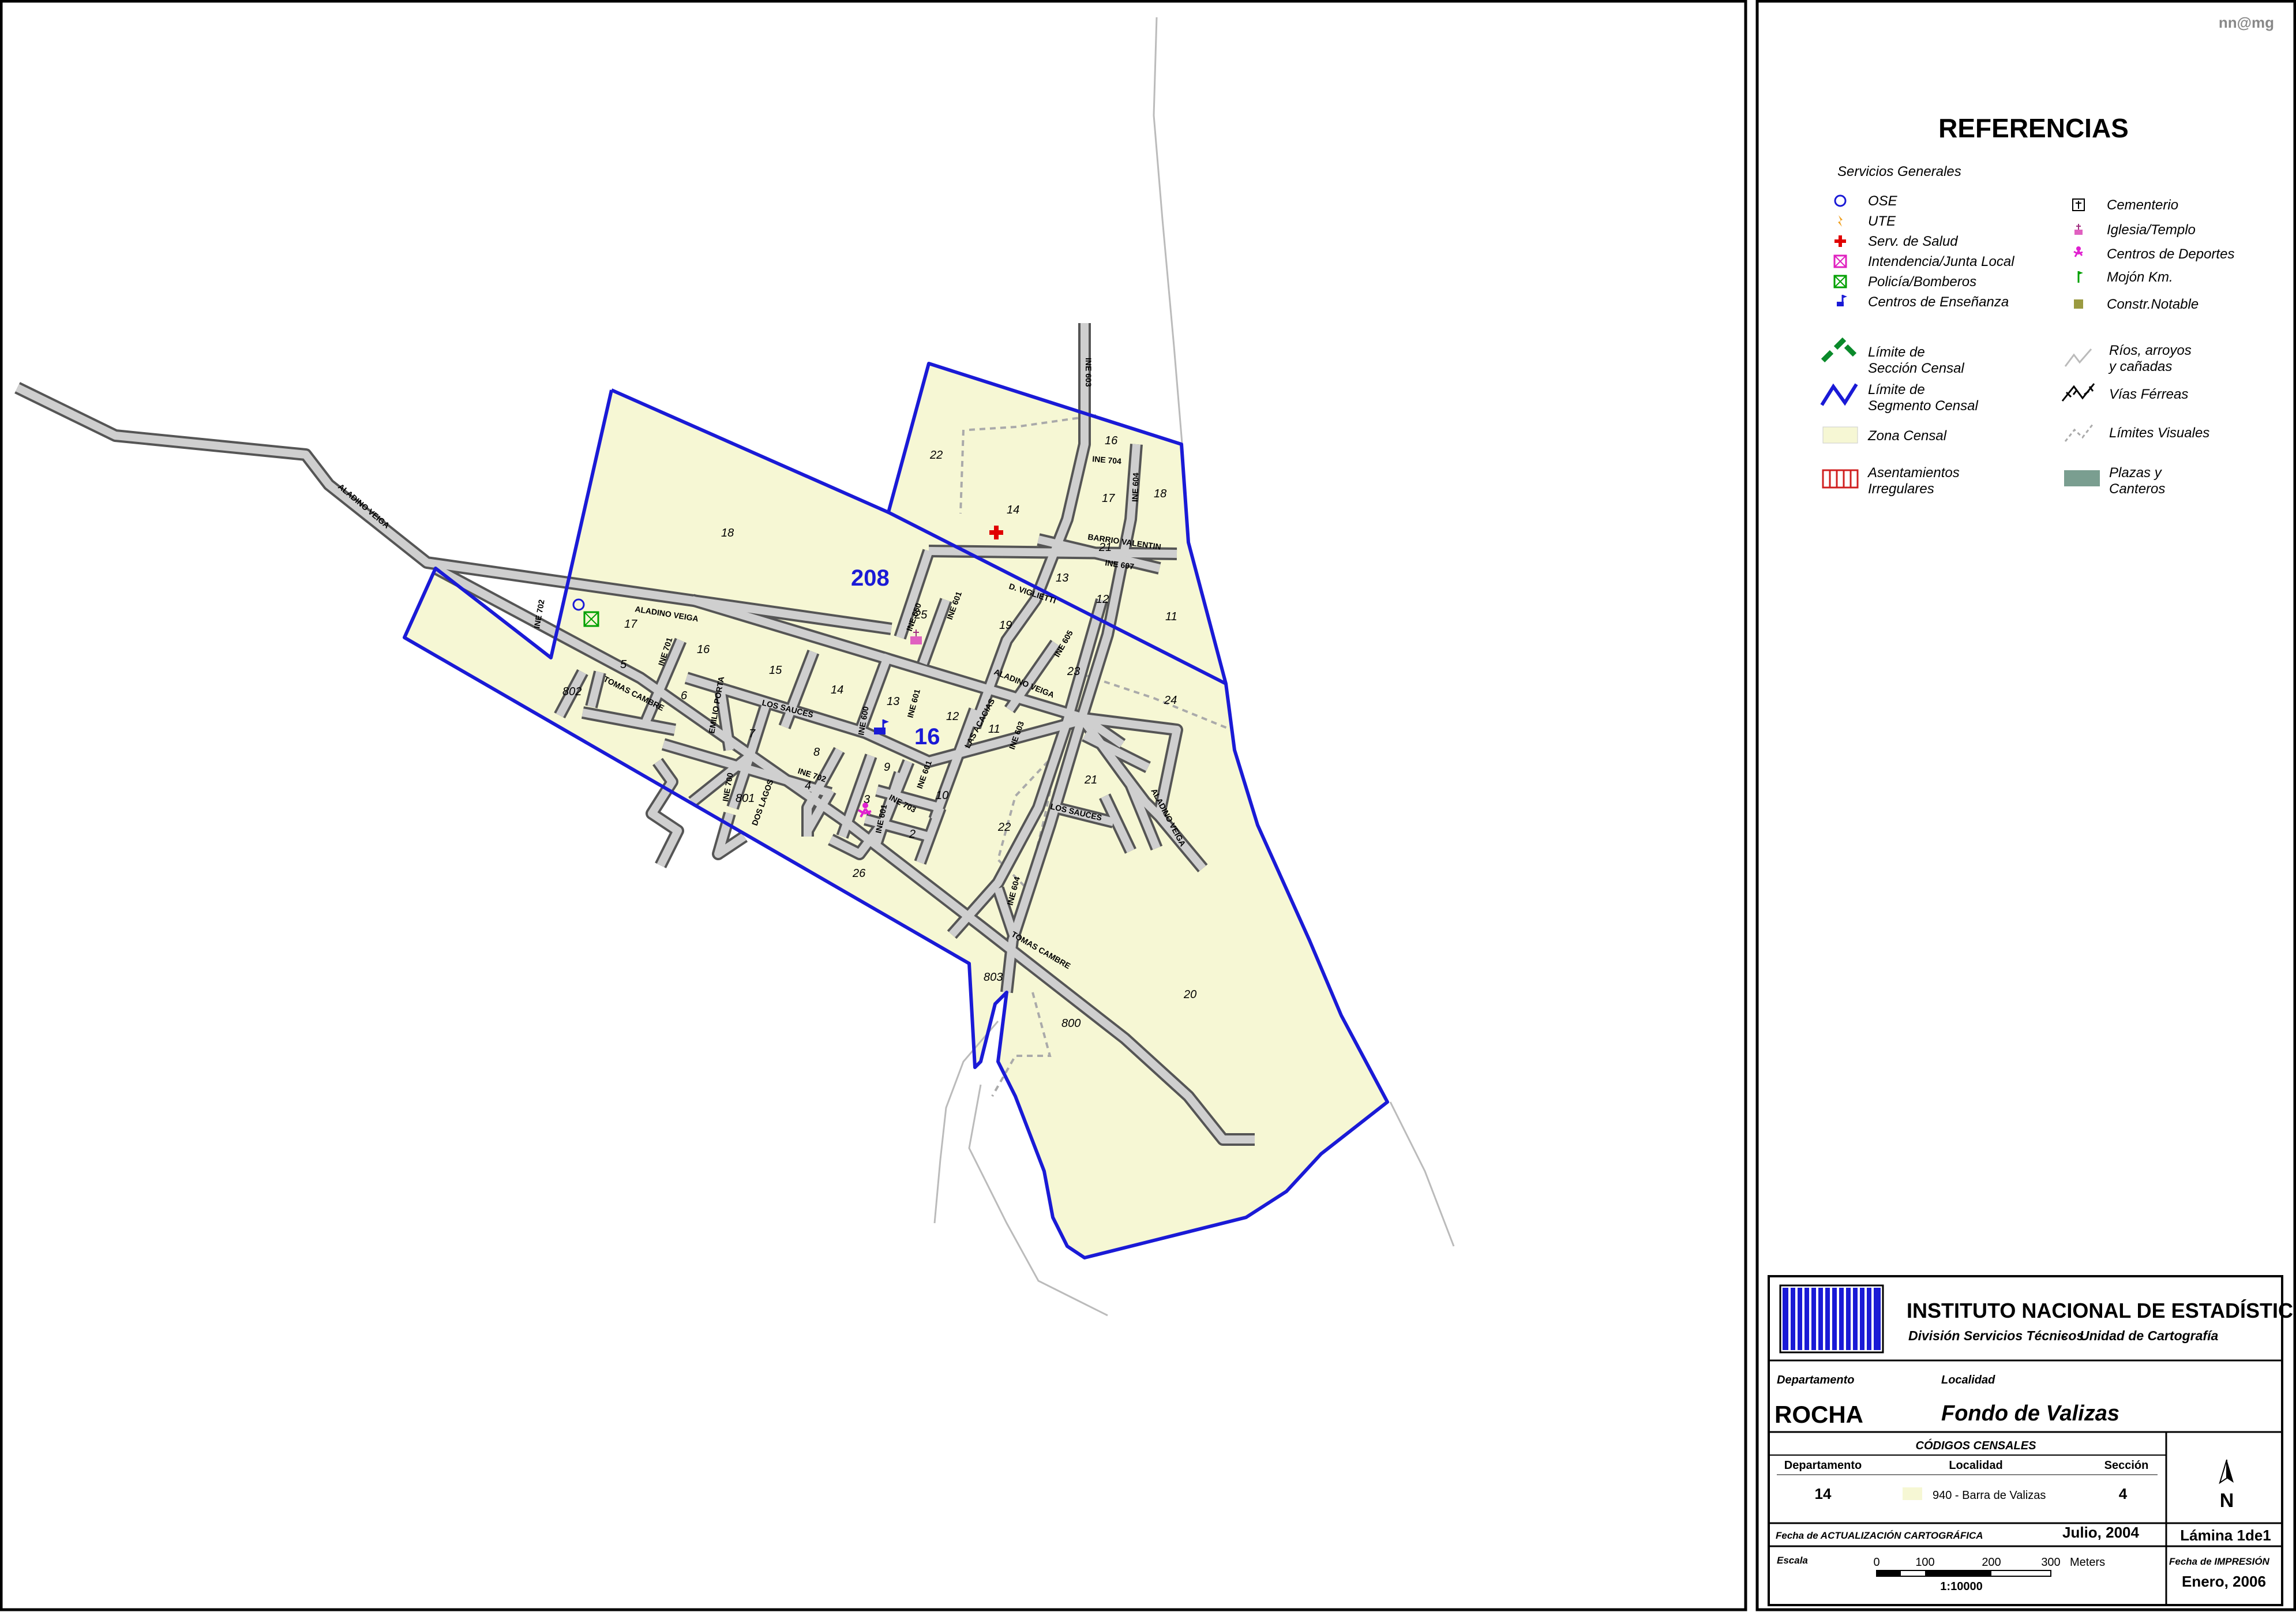  What do you see at coordinates (2050, 1562) in the screenshot?
I see `scale-tick: 300` at bounding box center [2050, 1562].